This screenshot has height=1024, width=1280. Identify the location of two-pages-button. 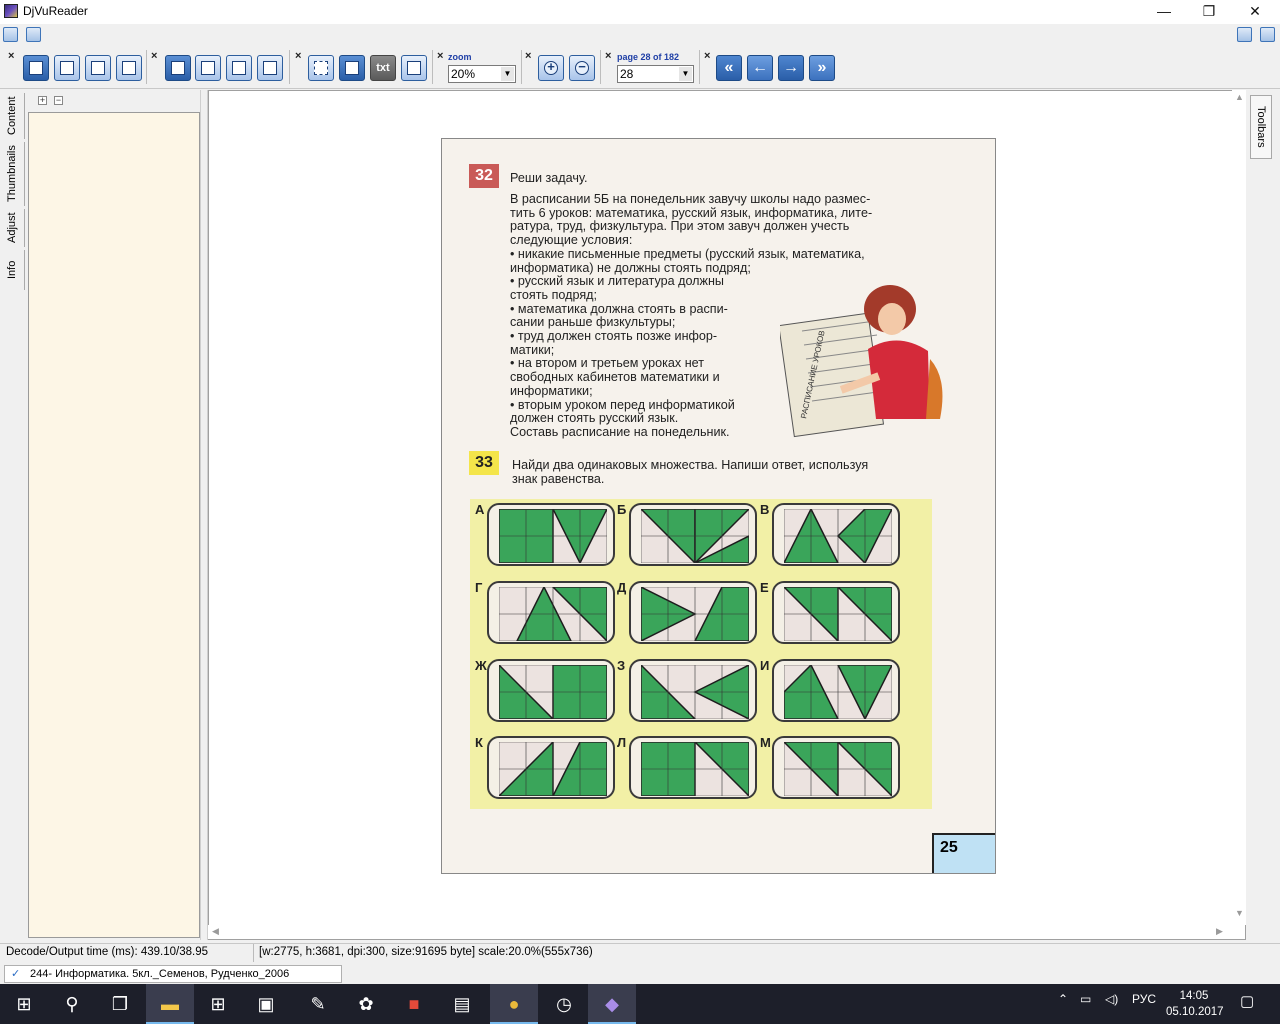
(208, 68).